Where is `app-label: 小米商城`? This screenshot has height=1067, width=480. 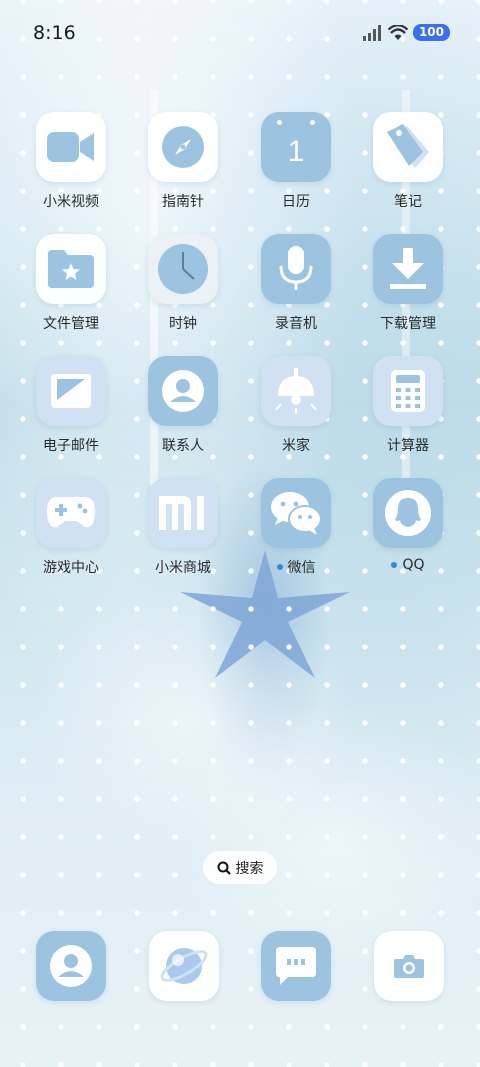
app-label: 小米商城 is located at coordinates (183, 568).